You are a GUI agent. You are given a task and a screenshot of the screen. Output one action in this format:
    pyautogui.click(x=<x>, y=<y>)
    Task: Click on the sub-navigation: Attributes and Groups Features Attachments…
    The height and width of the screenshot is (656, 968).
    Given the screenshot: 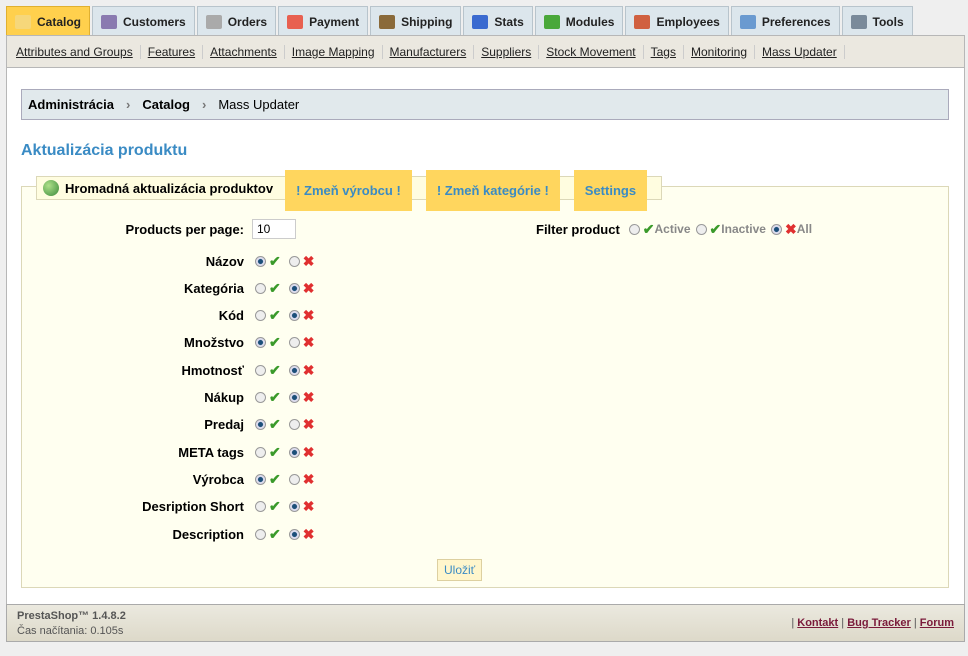 What is the action you would take?
    pyautogui.click(x=485, y=51)
    